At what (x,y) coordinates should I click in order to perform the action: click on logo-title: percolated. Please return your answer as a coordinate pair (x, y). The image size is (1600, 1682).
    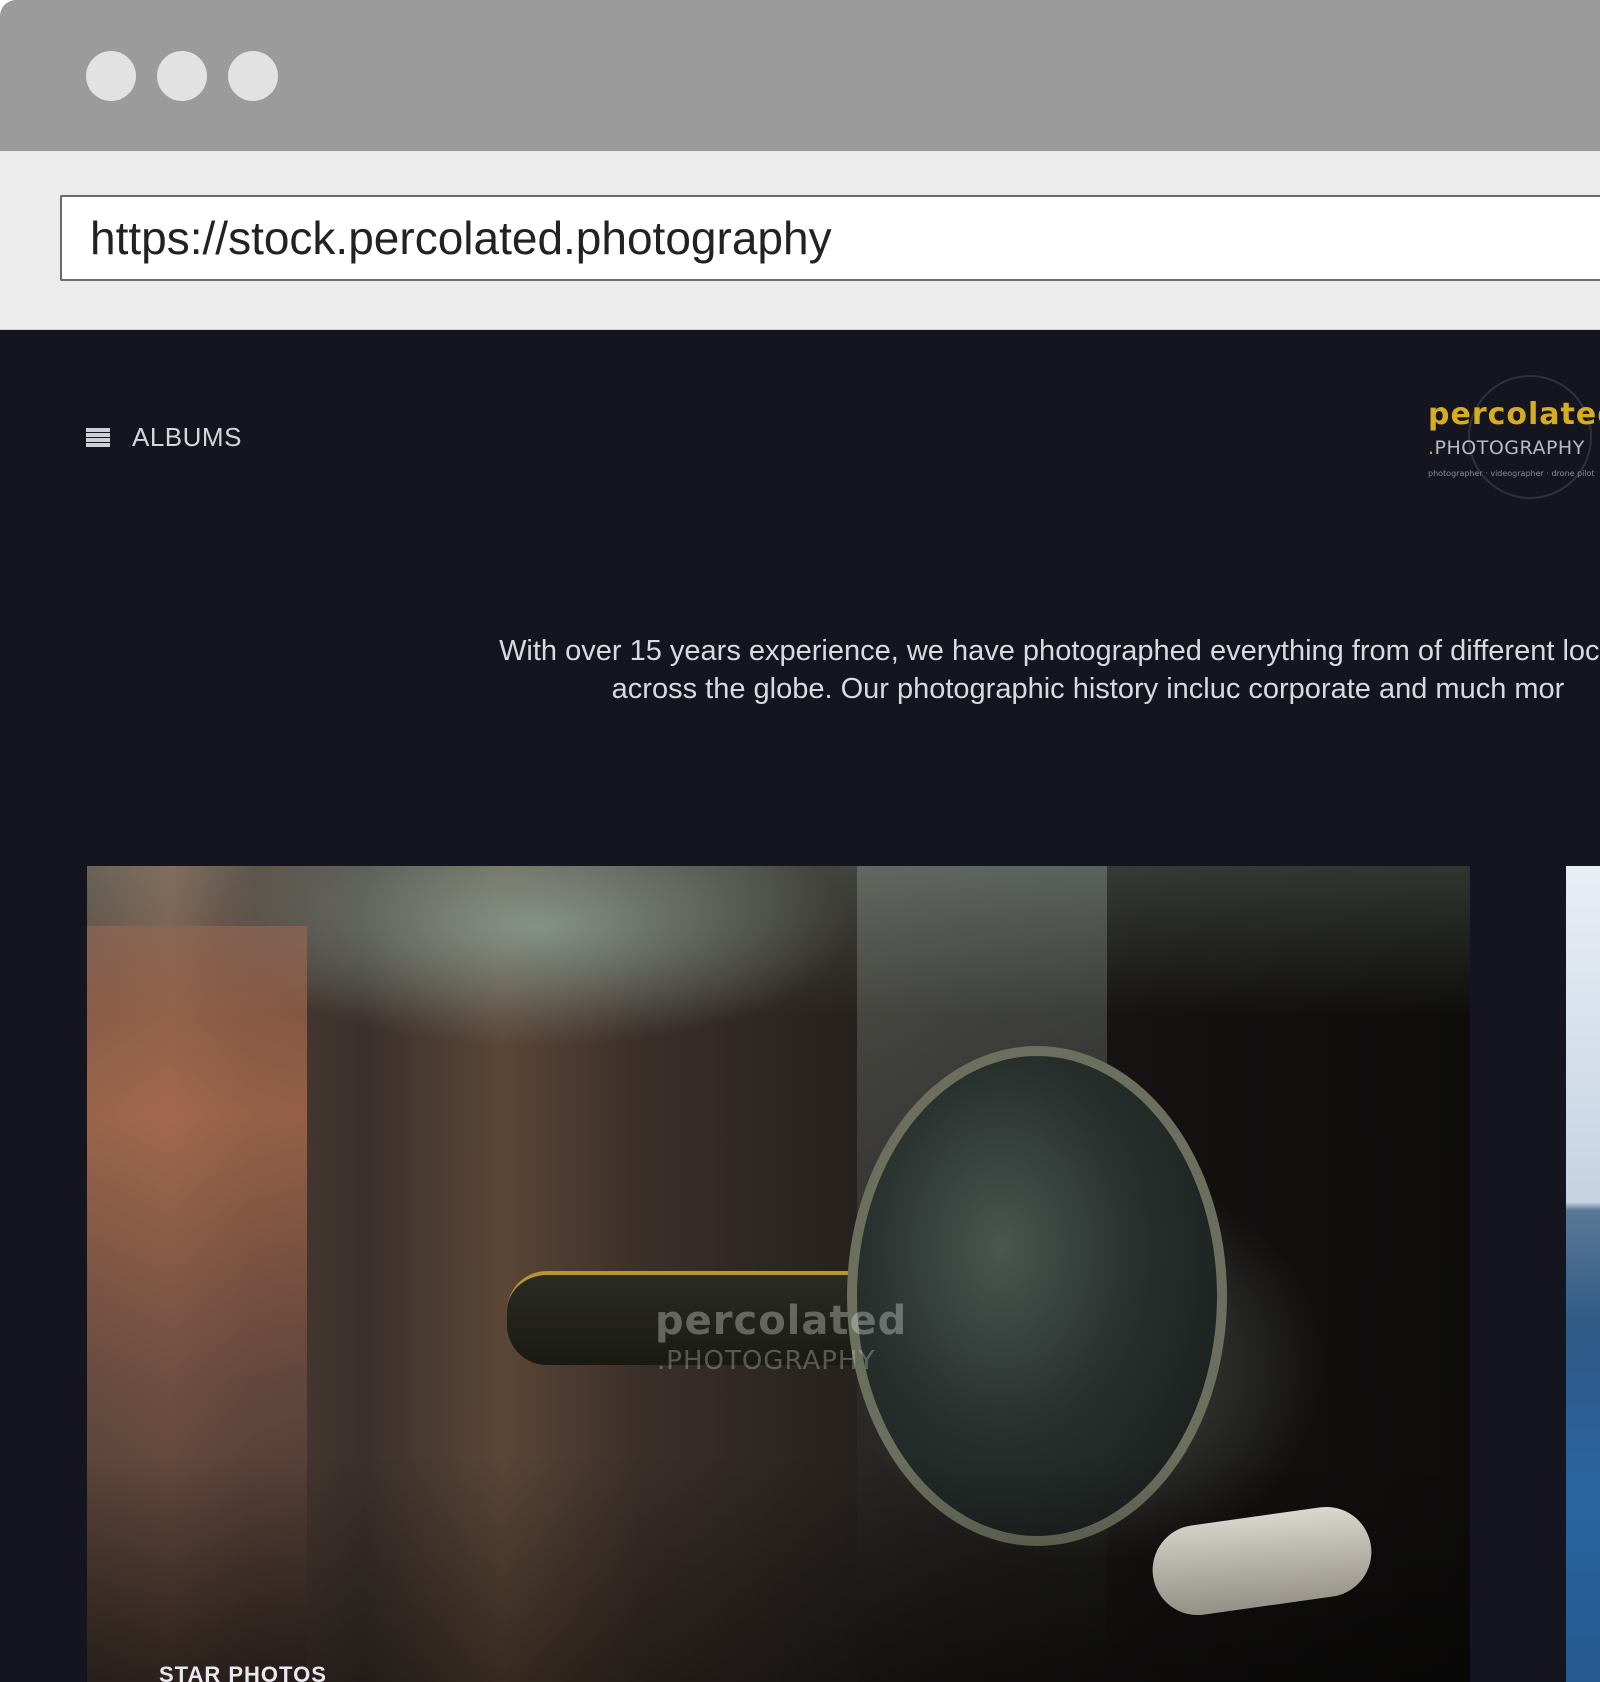
    Looking at the image, I should click on (1514, 414).